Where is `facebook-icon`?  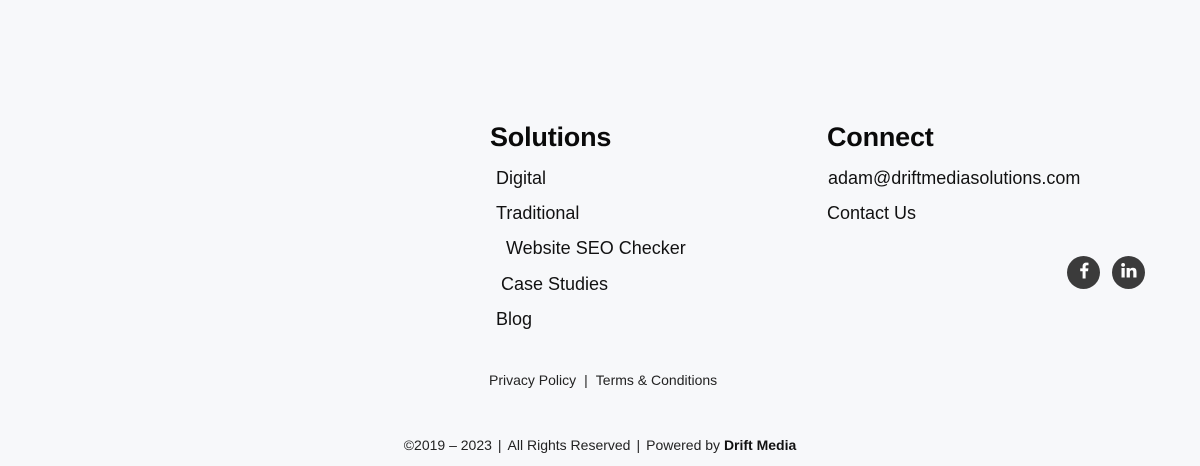 facebook-icon is located at coordinates (1084, 272).